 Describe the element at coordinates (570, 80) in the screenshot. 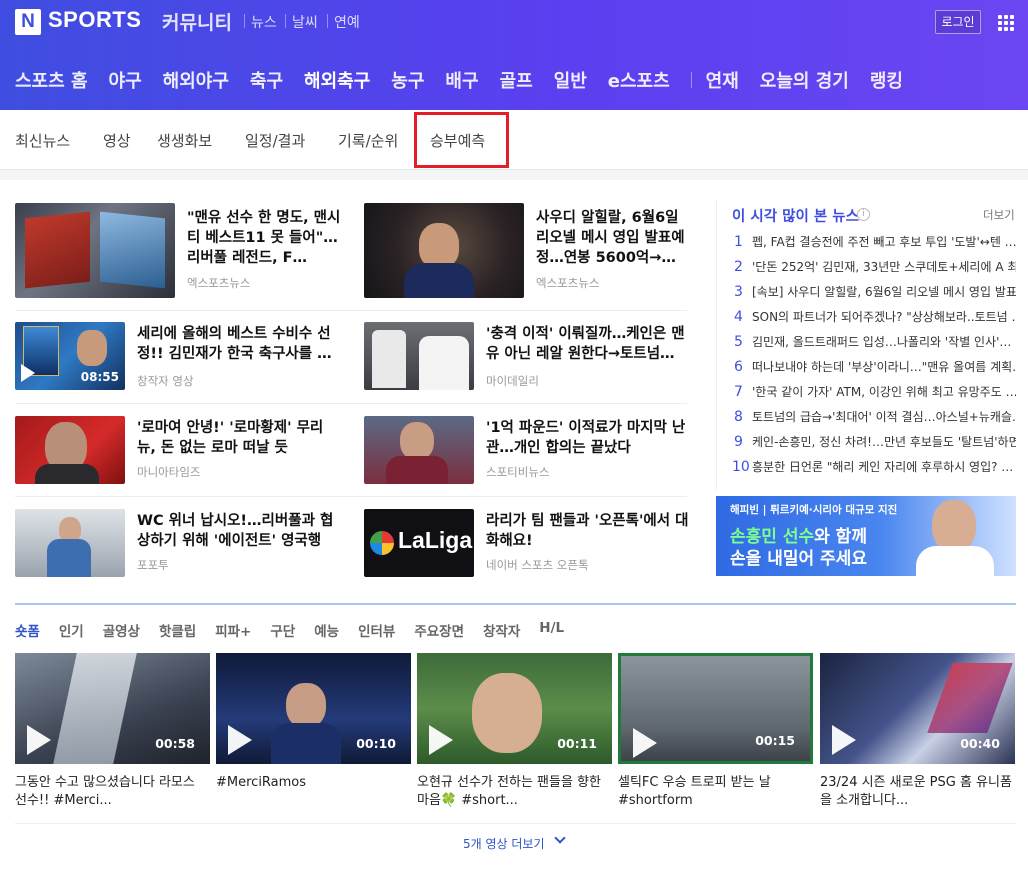

I see `nav-general: 일반` at that location.